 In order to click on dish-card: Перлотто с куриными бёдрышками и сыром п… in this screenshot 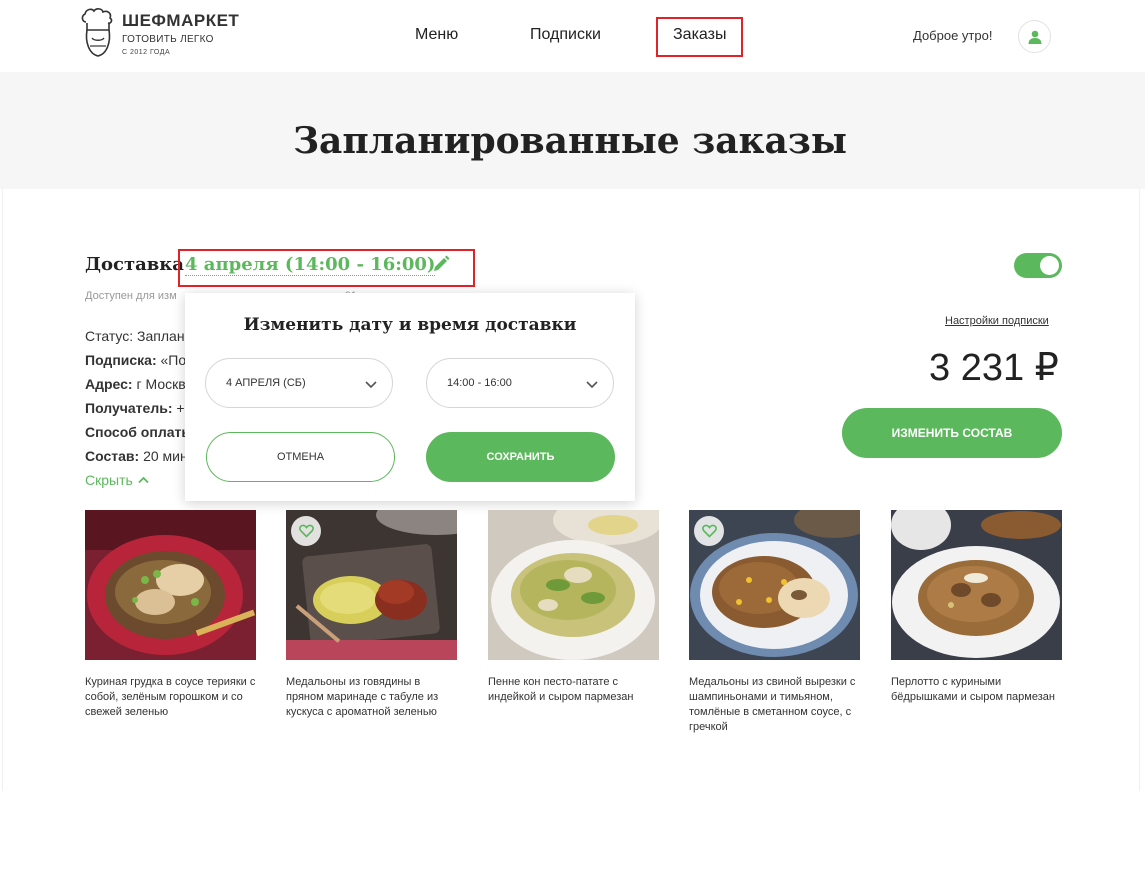, I will do `click(976, 607)`.